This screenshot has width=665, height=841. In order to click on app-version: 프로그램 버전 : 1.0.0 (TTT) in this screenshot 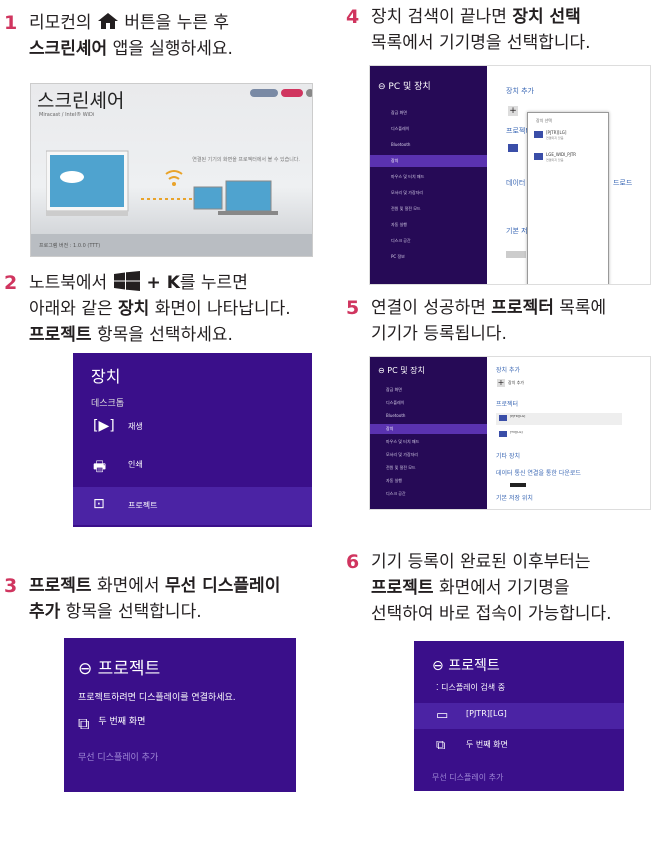, I will do `click(70, 246)`.